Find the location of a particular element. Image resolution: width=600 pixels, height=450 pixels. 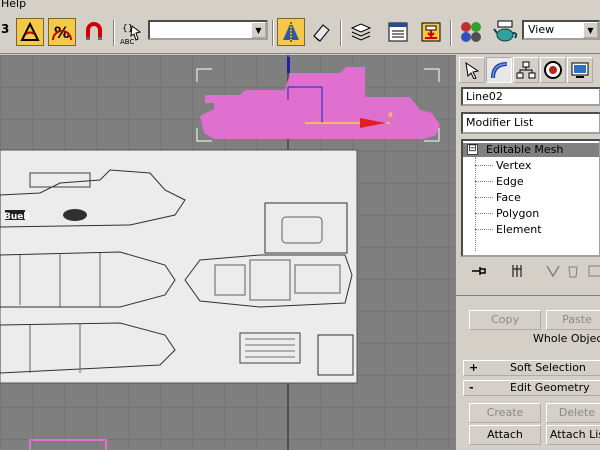

track-view-icon is located at coordinates (398, 32).